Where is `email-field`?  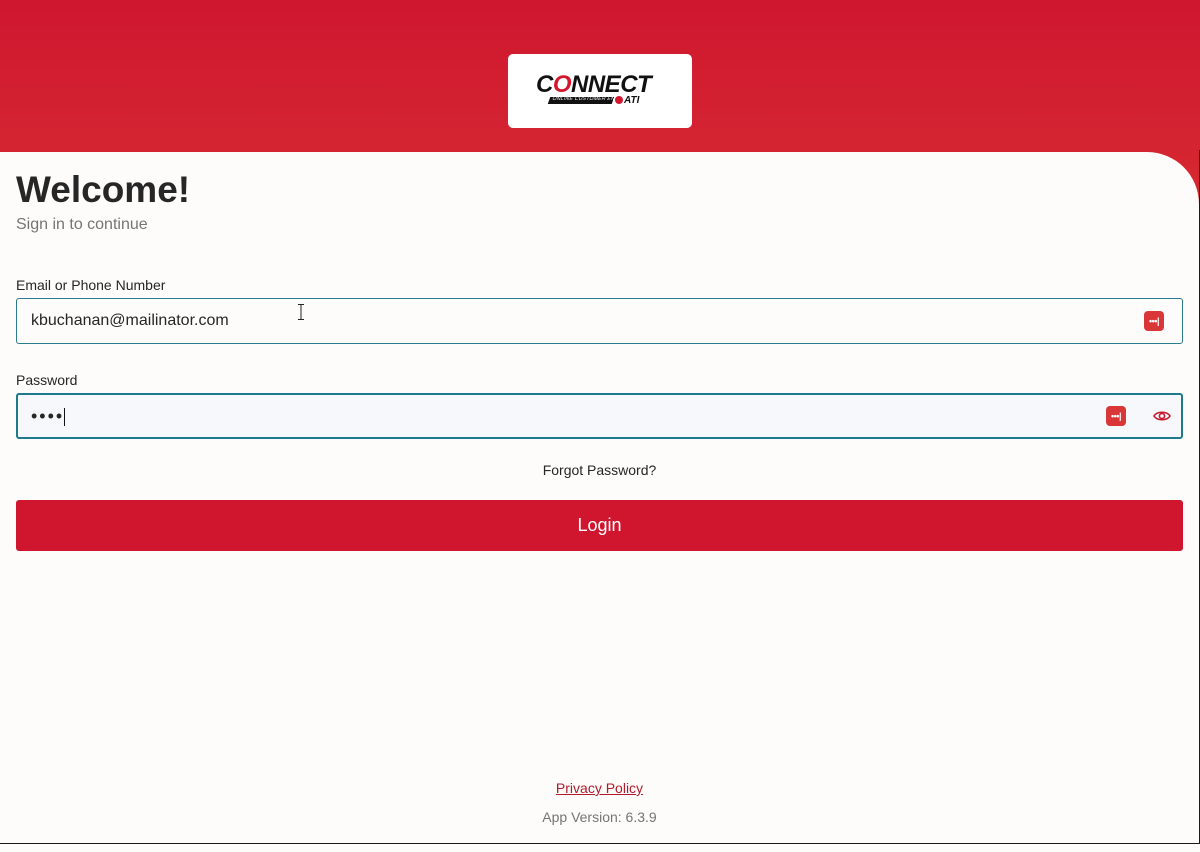 email-field is located at coordinates (599, 321).